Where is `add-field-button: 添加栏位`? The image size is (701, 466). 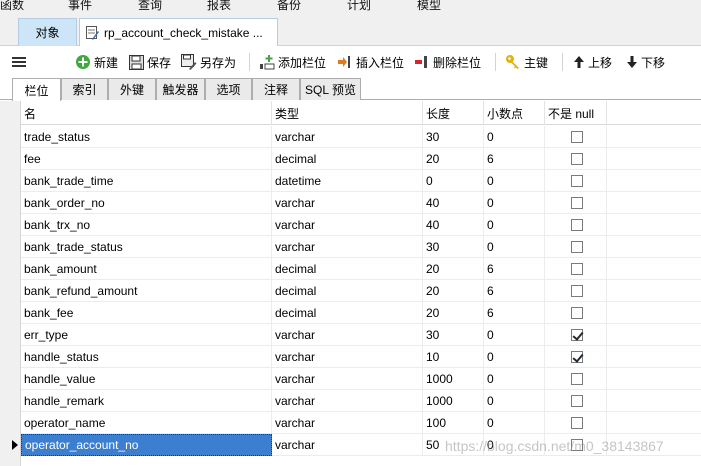
add-field-button: 添加栏位 is located at coordinates (292, 62).